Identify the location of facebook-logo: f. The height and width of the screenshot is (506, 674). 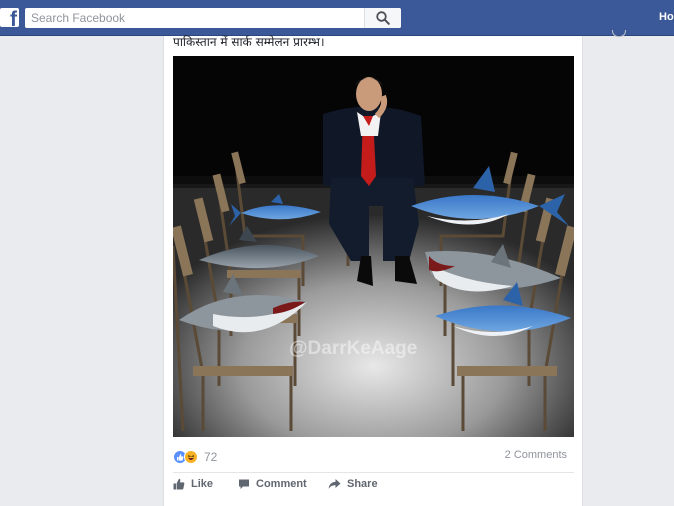
(9, 17).